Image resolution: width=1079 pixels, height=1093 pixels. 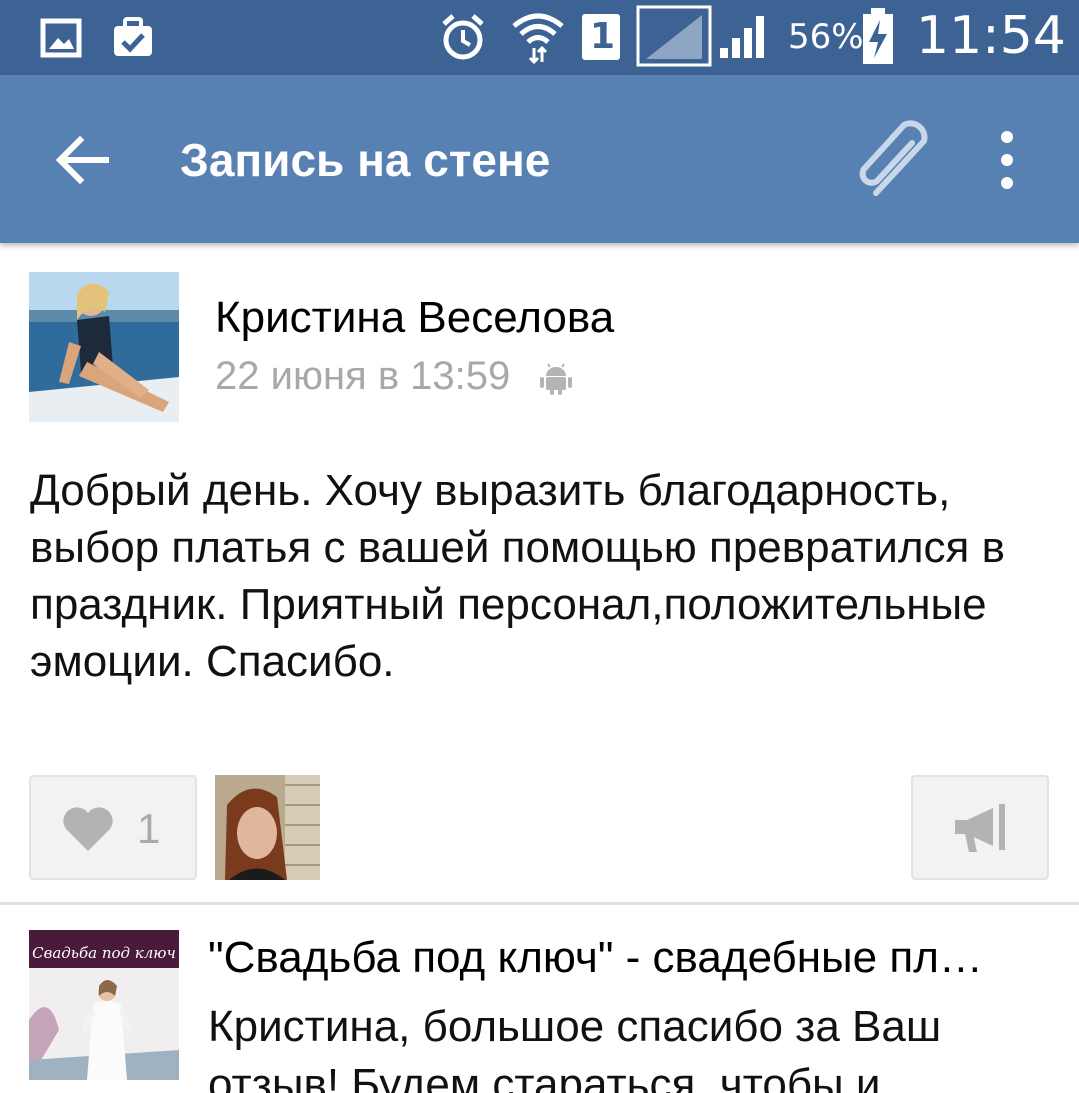 What do you see at coordinates (61, 38) in the screenshot?
I see `gallery-icon` at bounding box center [61, 38].